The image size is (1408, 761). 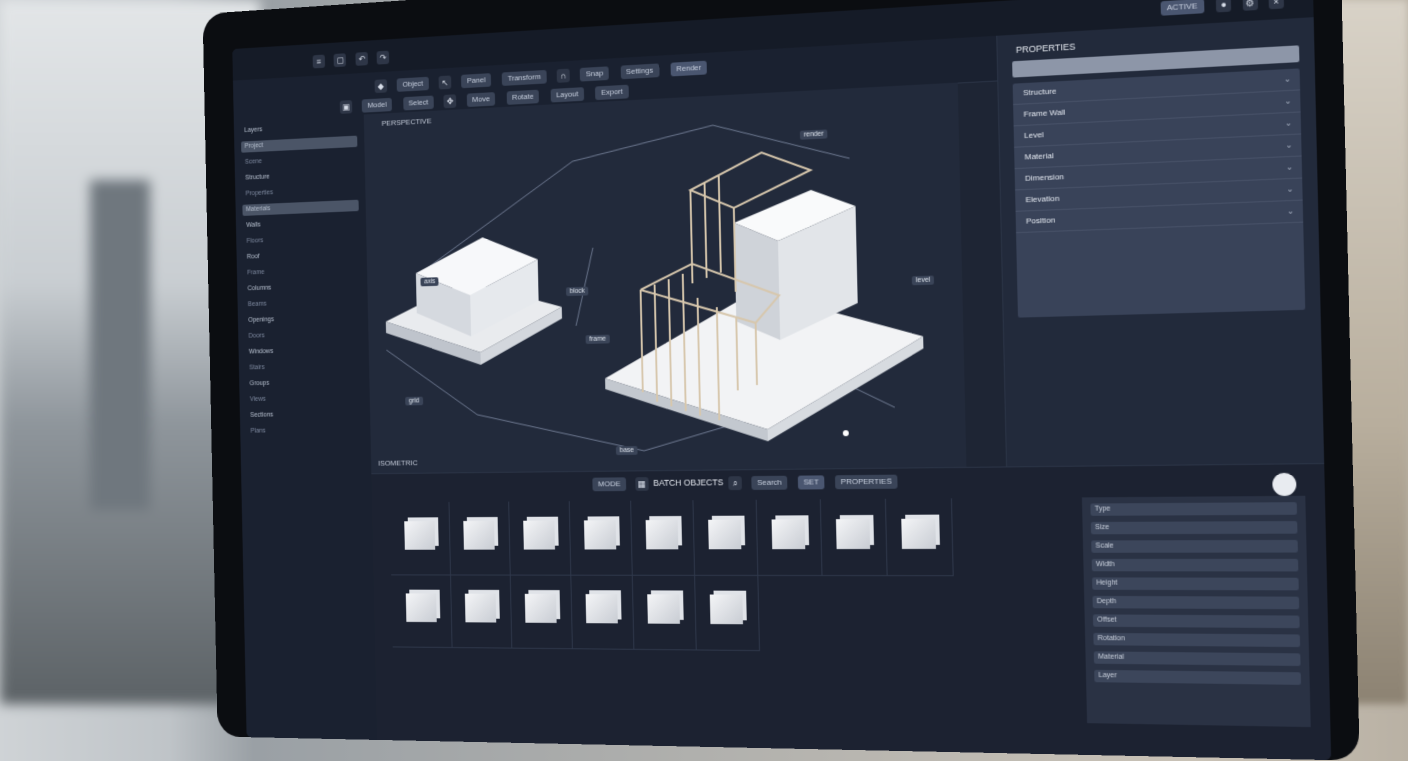 What do you see at coordinates (567, 94) in the screenshot?
I see `toolbar-button: Layout` at bounding box center [567, 94].